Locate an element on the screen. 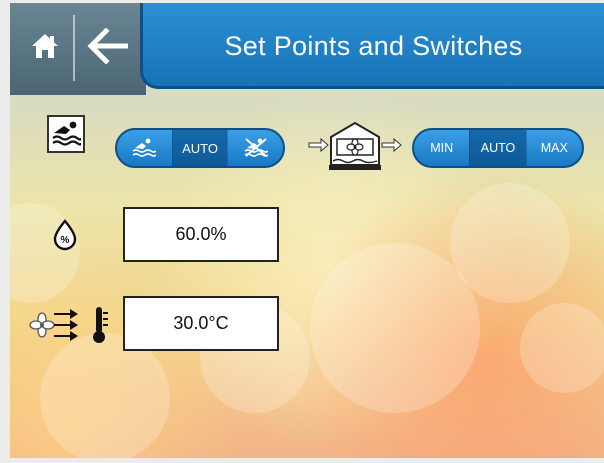 The height and width of the screenshot is (463, 604). page-title: Set Points and Switches is located at coordinates (373, 46).